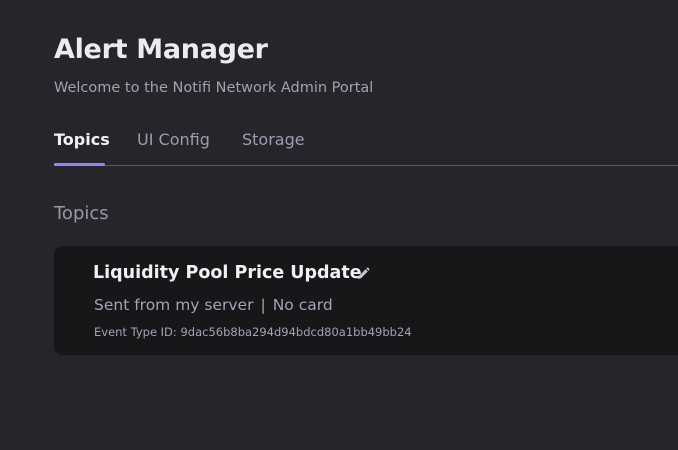 Image resolution: width=678 pixels, height=450 pixels. I want to click on tab-ui-config-label: UI Config, so click(173, 139).